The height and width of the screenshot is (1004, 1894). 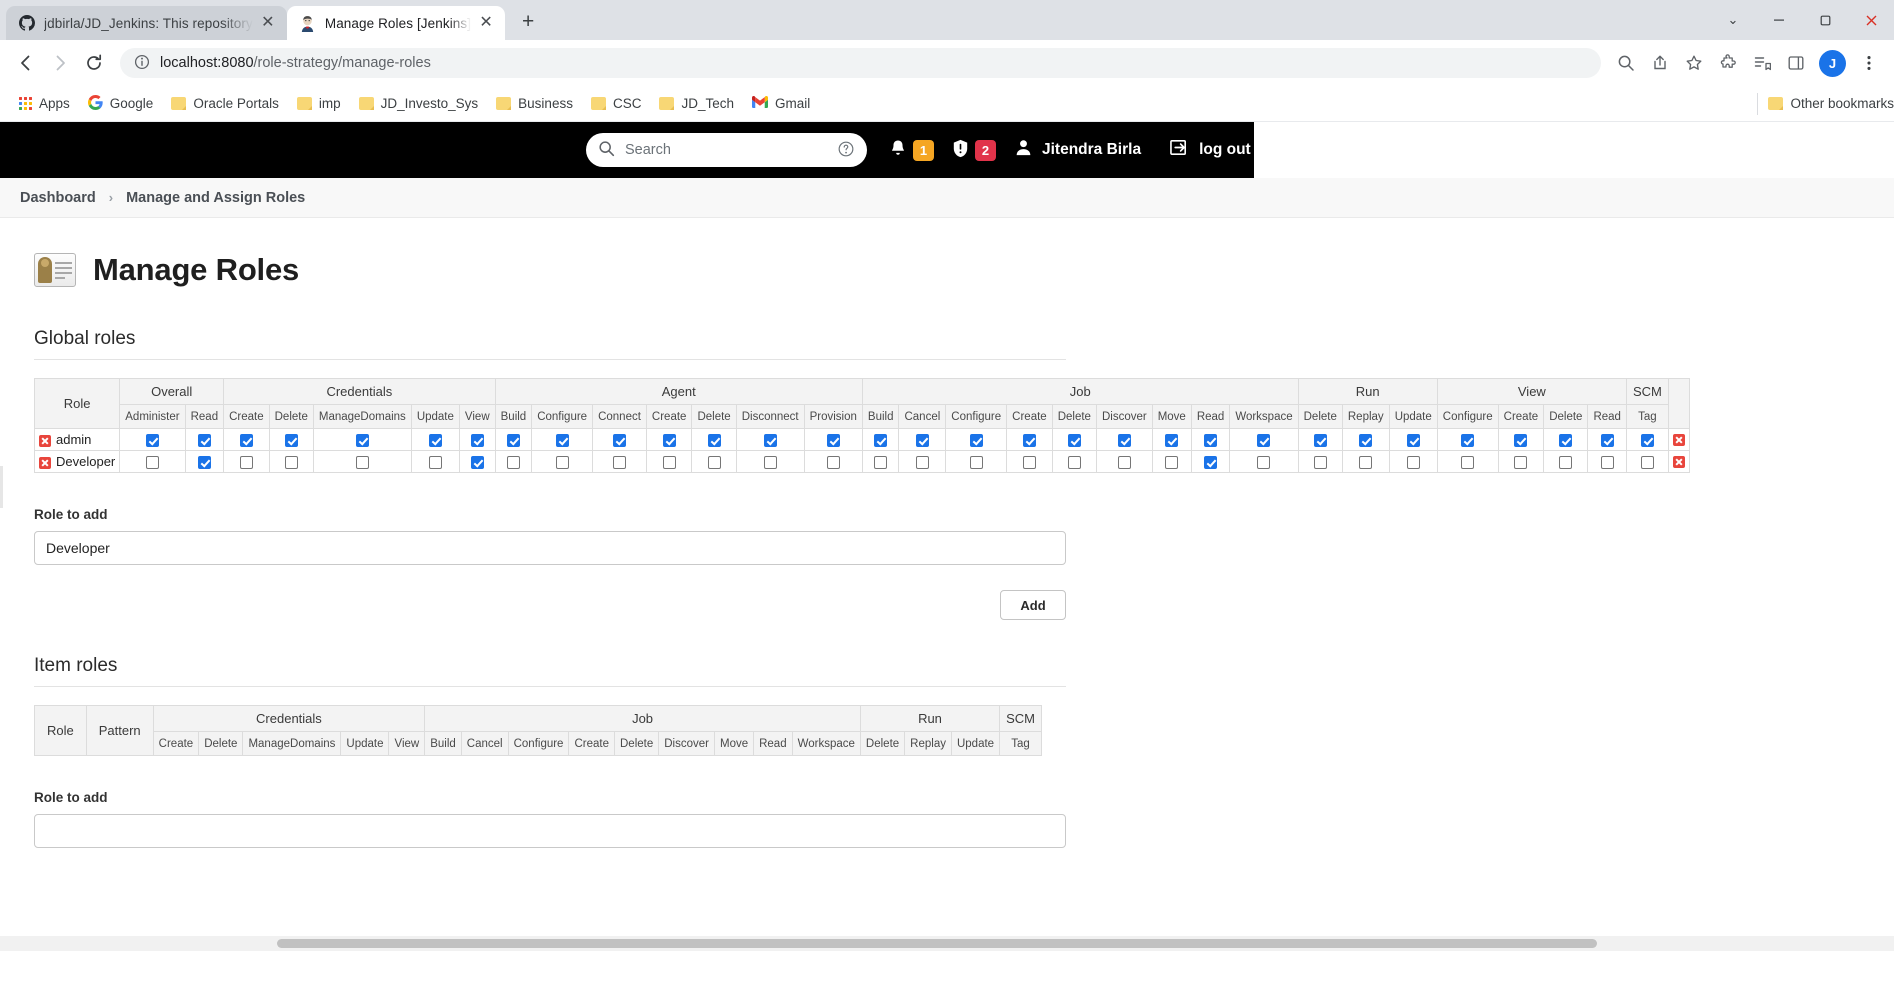 What do you see at coordinates (1413, 440) in the screenshot?
I see `checkbox-admin-run-update` at bounding box center [1413, 440].